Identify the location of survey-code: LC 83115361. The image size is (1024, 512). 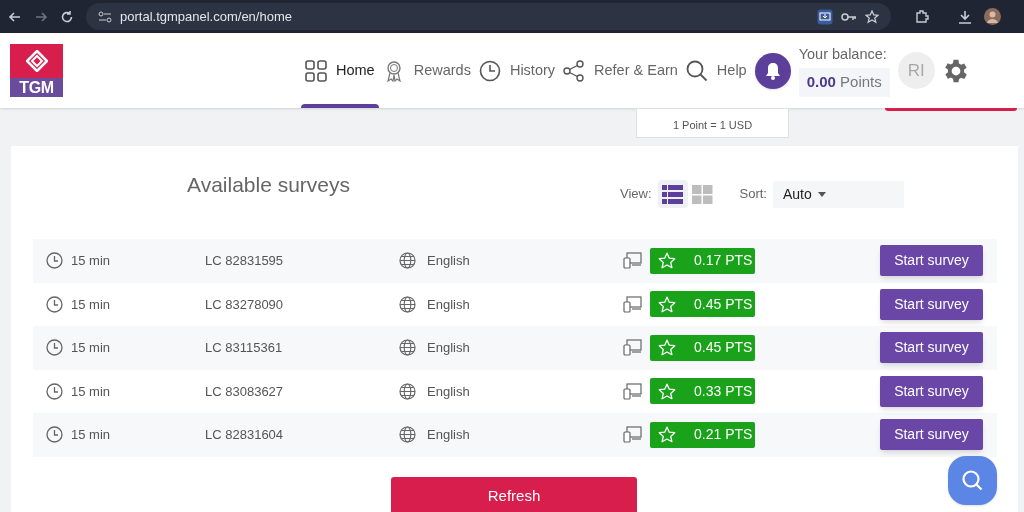
(244, 348).